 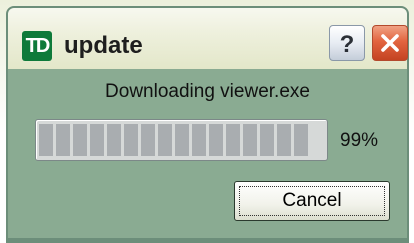 What do you see at coordinates (359, 140) in the screenshot?
I see `progress-percent-label: 99%` at bounding box center [359, 140].